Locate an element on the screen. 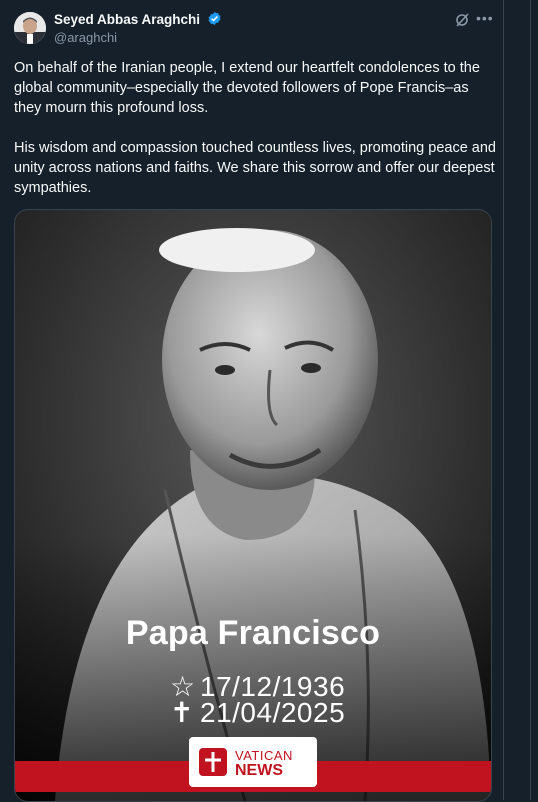 The height and width of the screenshot is (802, 538). scroll-rail is located at coordinates (534, 400).